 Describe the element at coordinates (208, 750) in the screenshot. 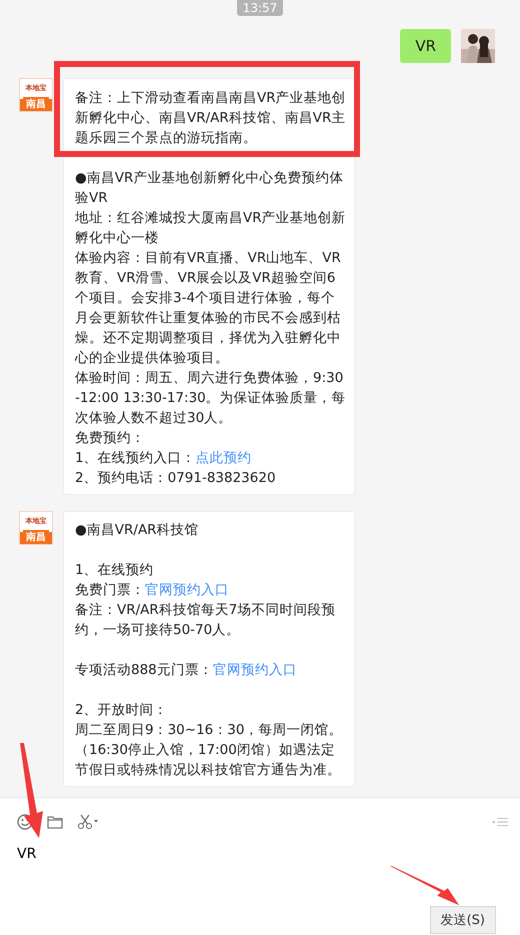

I see `message-text: 周二至周日9：30~16：30，每周一闭馆。（16:30停止入馆，17:00闭馆）如遇法定节假日或特殊情况以科技馆官方通告为准。` at that location.